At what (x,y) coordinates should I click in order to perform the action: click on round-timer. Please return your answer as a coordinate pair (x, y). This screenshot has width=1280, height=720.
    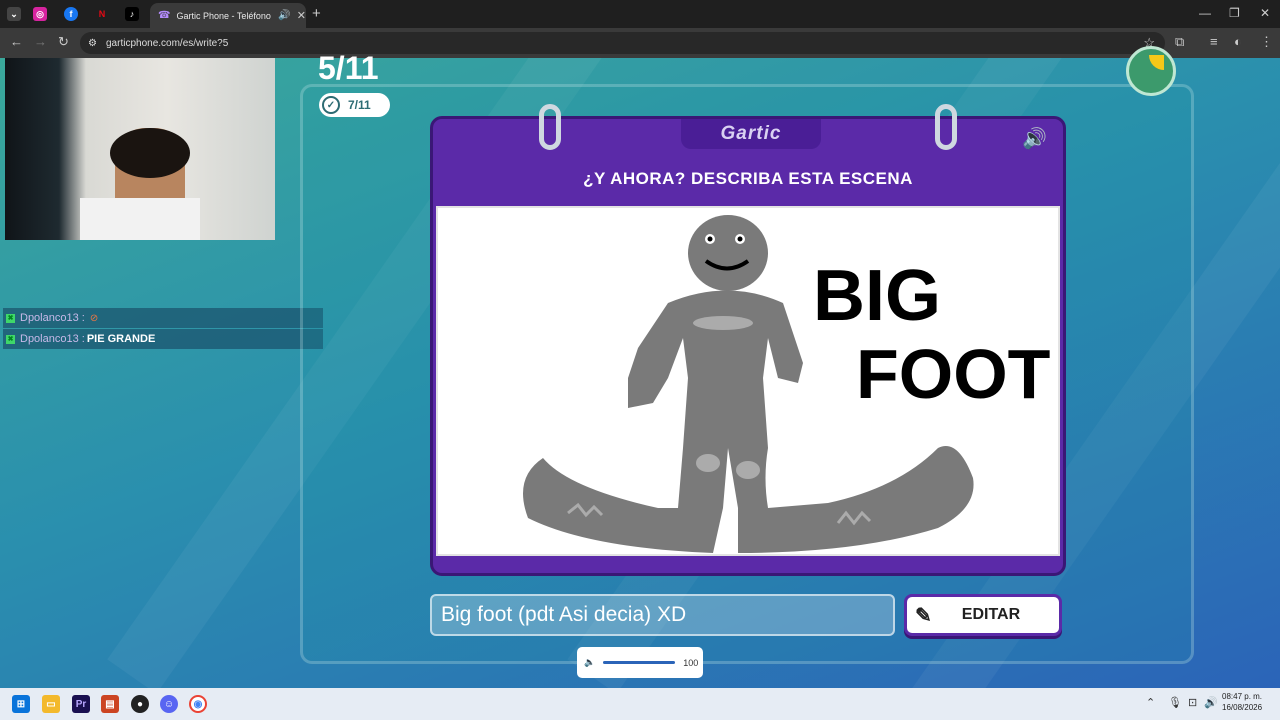
    Looking at the image, I should click on (1151, 71).